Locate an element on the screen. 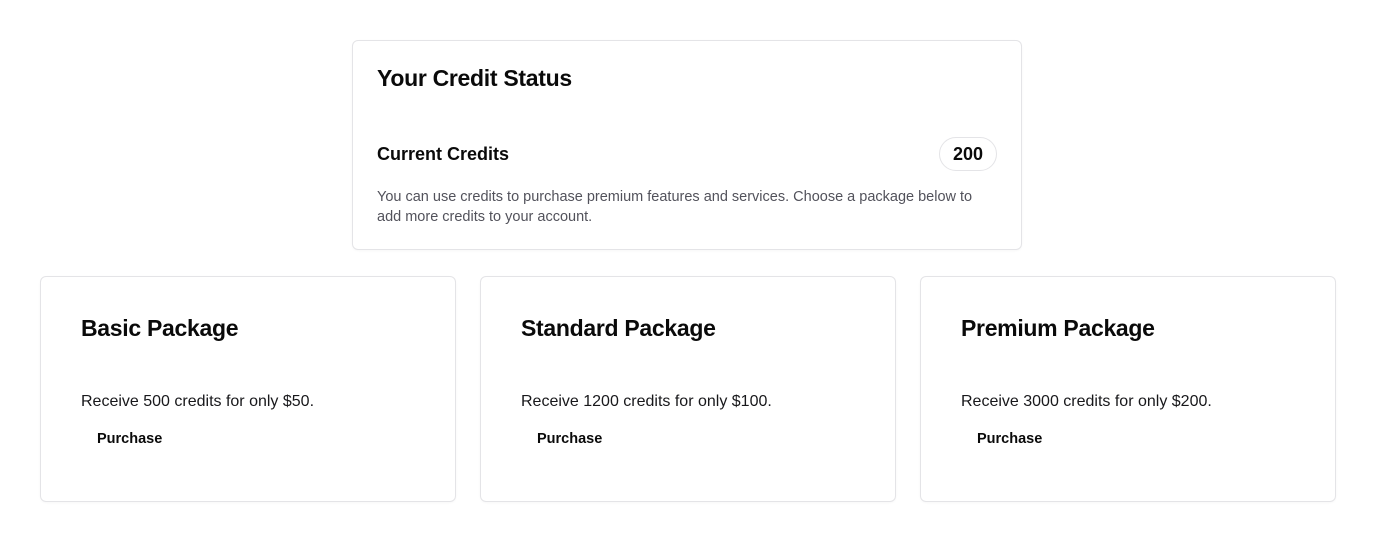 The height and width of the screenshot is (542, 1376). package-title: Standard Package is located at coordinates (618, 328).